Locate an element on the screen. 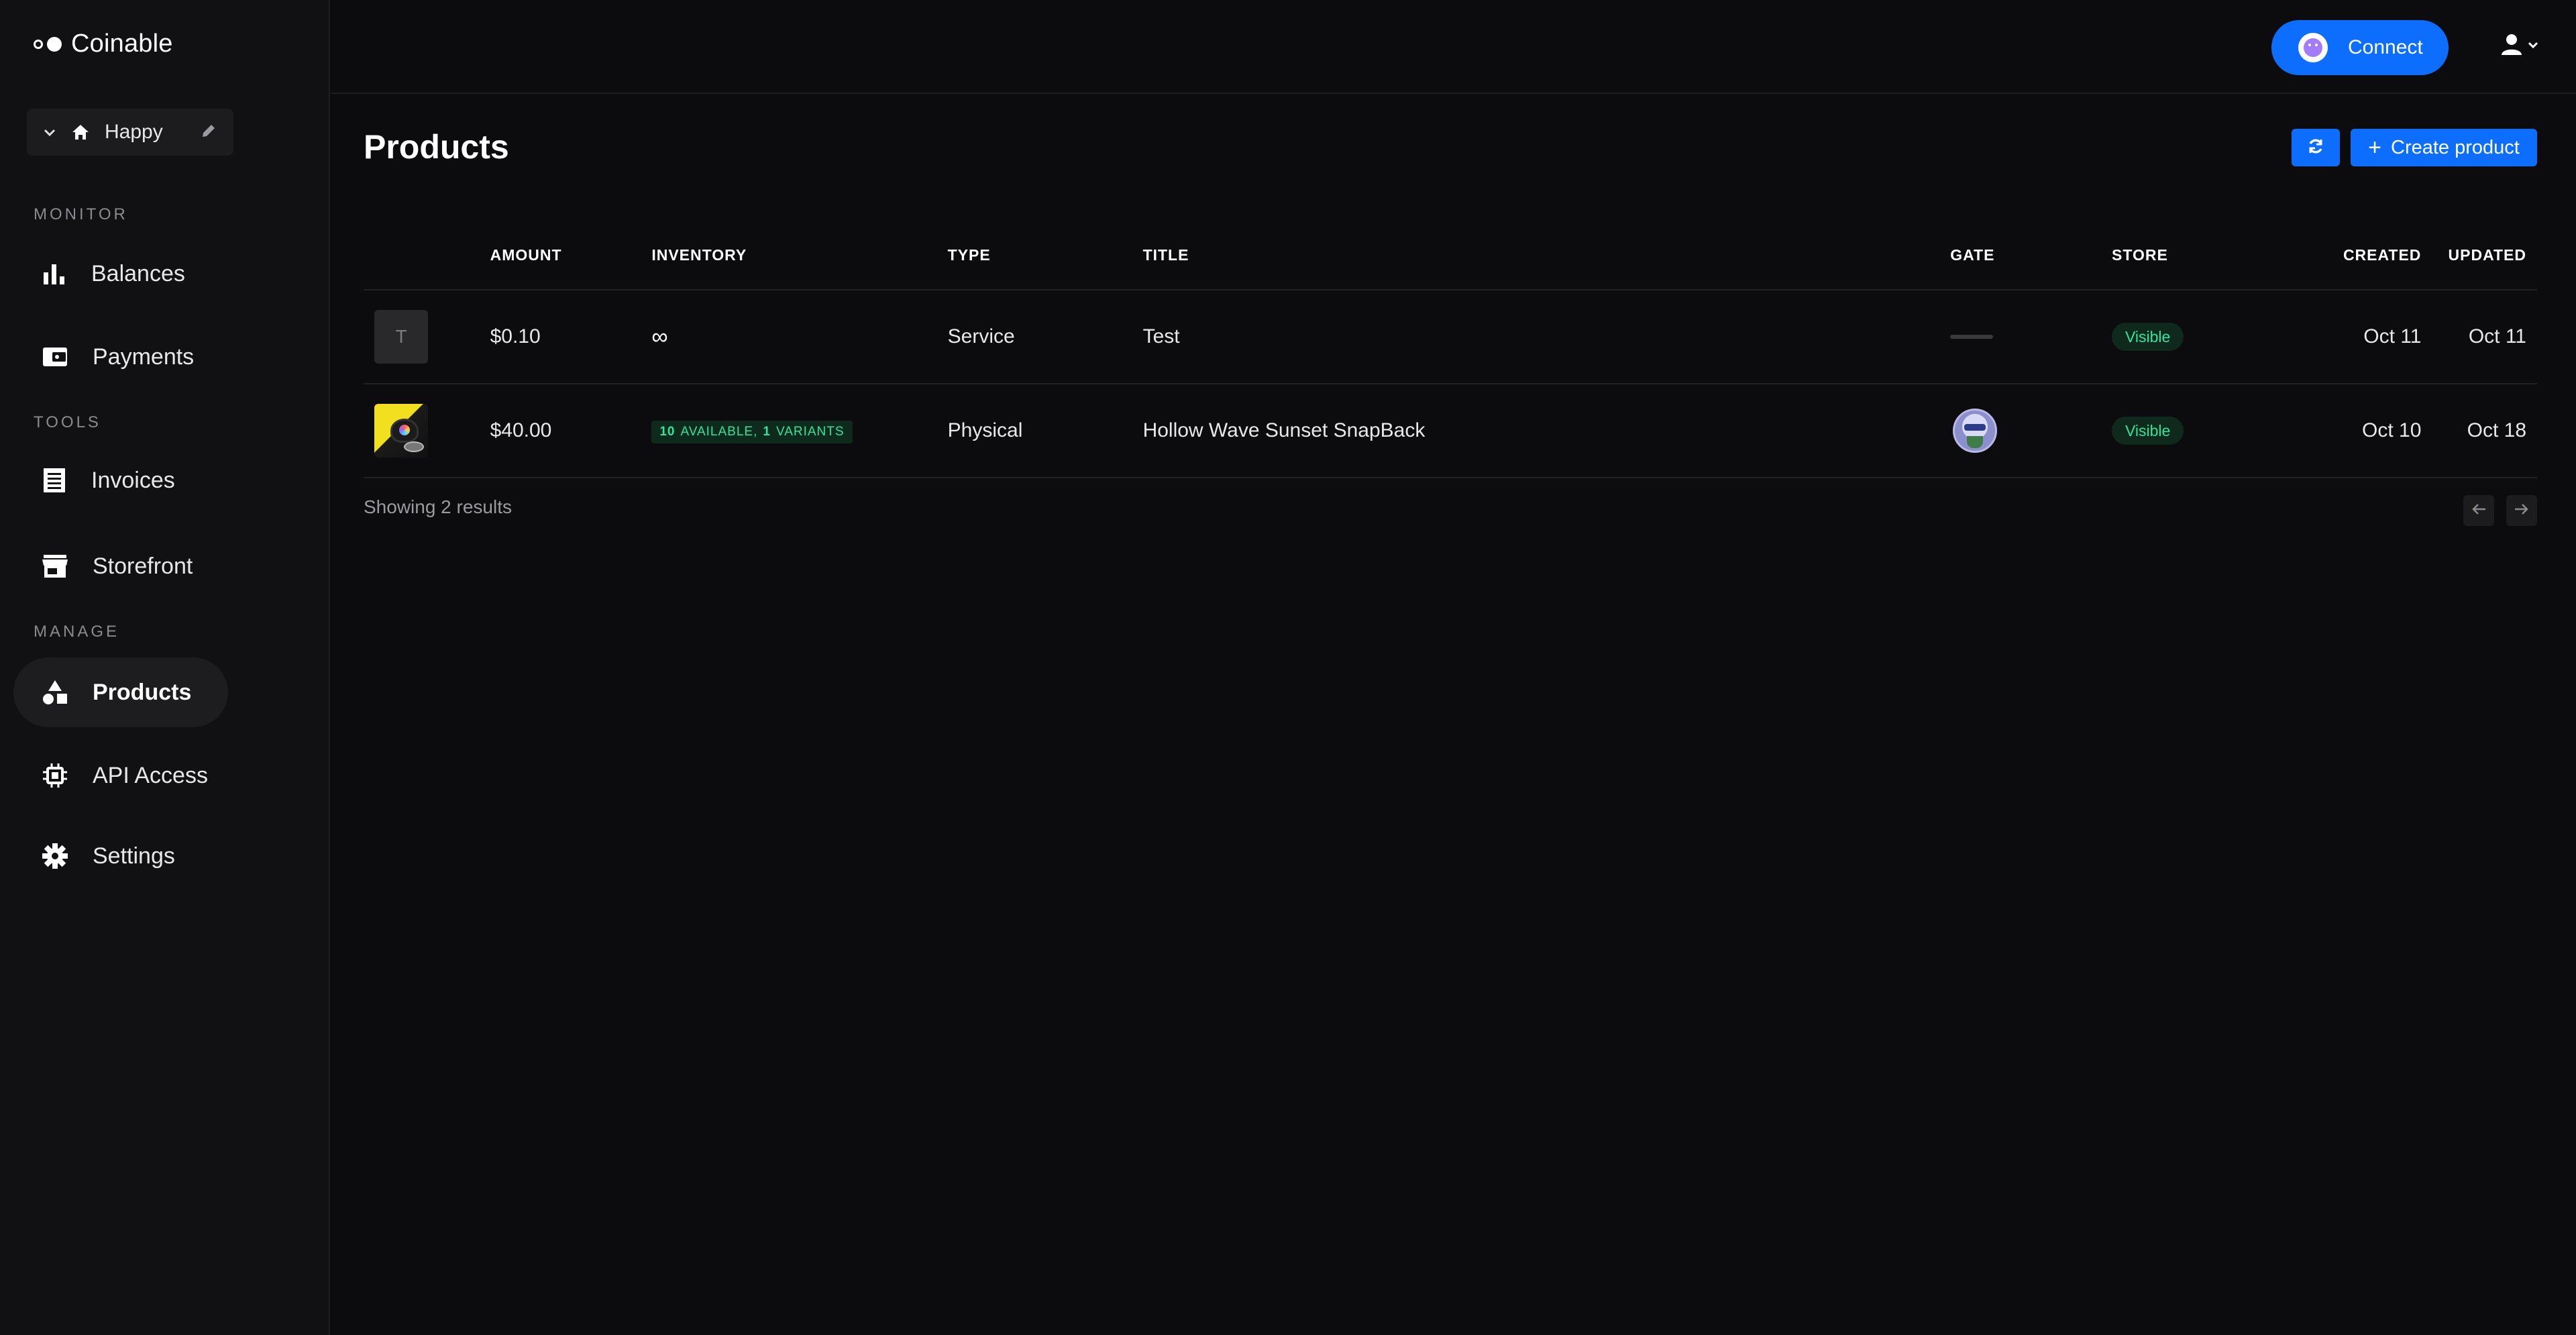 The image size is (2576, 1335). sidebar-item-invoices: Invoices is located at coordinates (120, 480).